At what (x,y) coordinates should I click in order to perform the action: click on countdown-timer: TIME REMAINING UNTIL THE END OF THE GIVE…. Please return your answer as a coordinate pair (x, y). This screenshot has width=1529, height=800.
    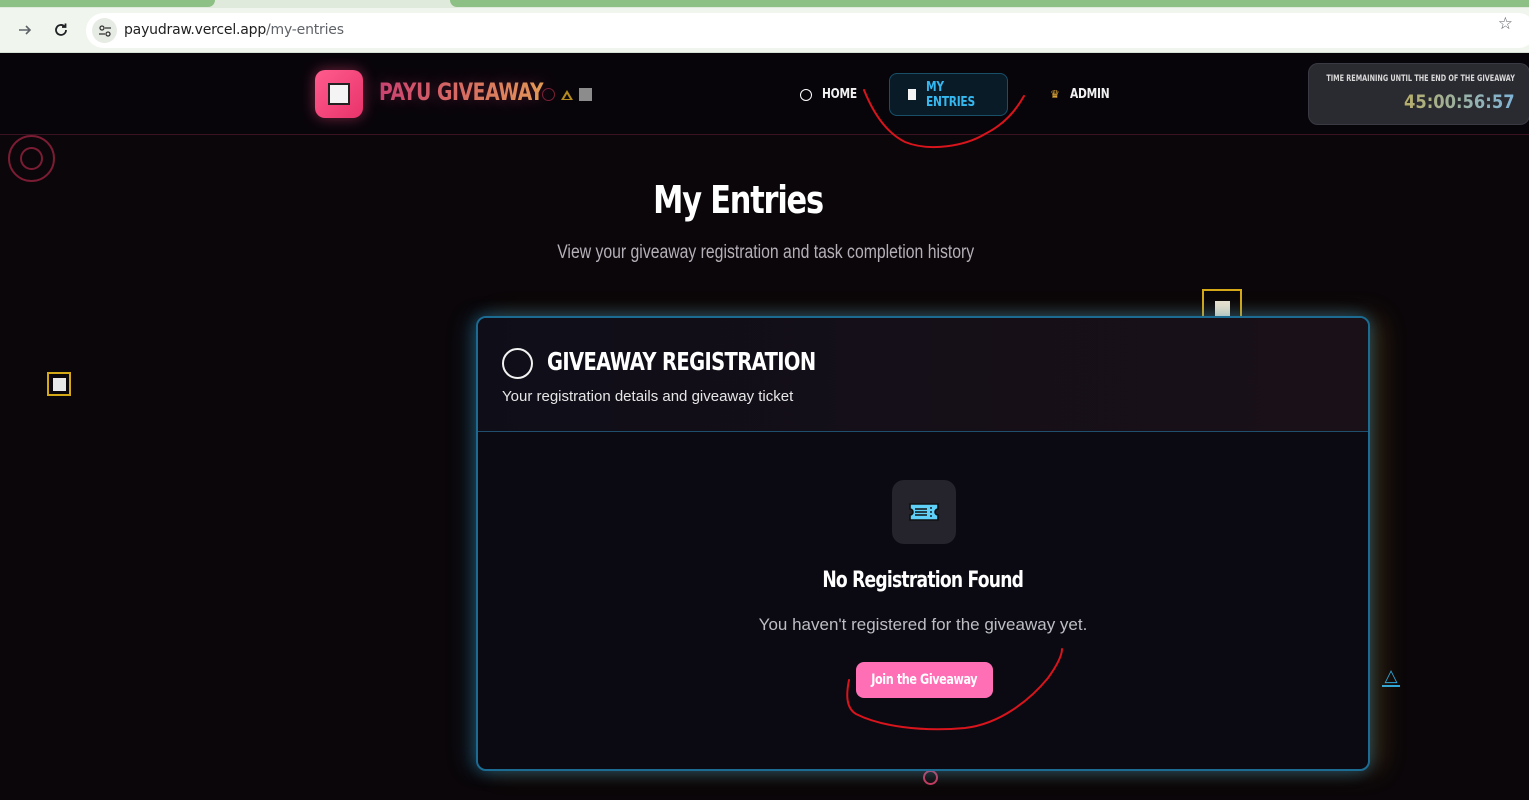
    Looking at the image, I should click on (1418, 94).